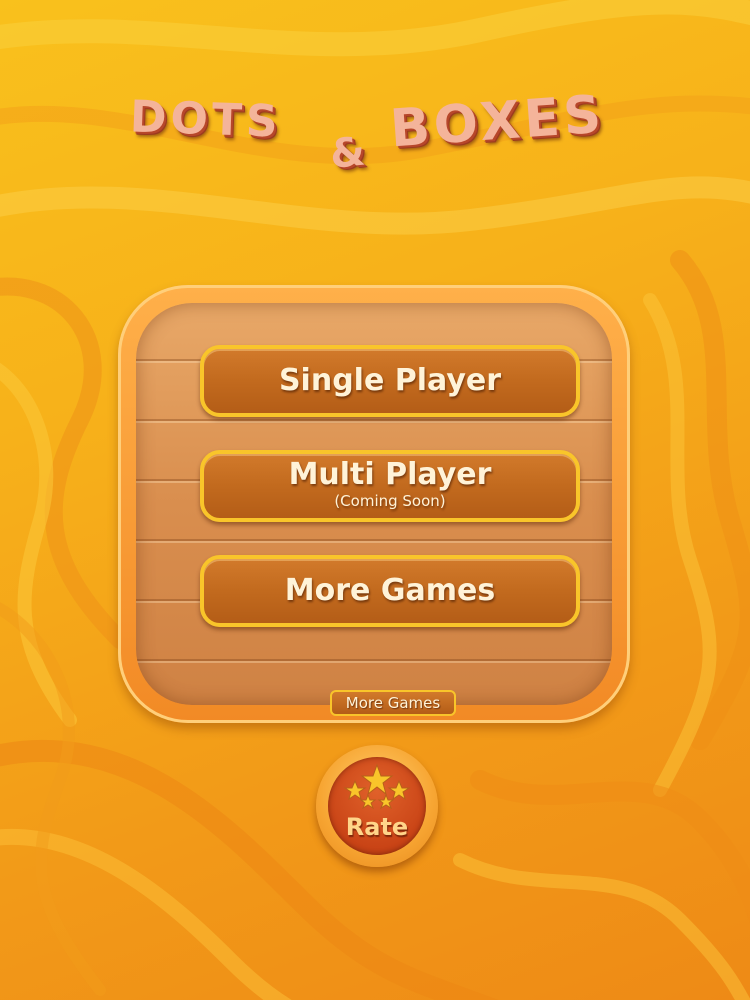 This screenshot has height=1000, width=750. Describe the element at coordinates (380, 135) in the screenshot. I see `game-title-logo: DOTS & BOXES` at that location.